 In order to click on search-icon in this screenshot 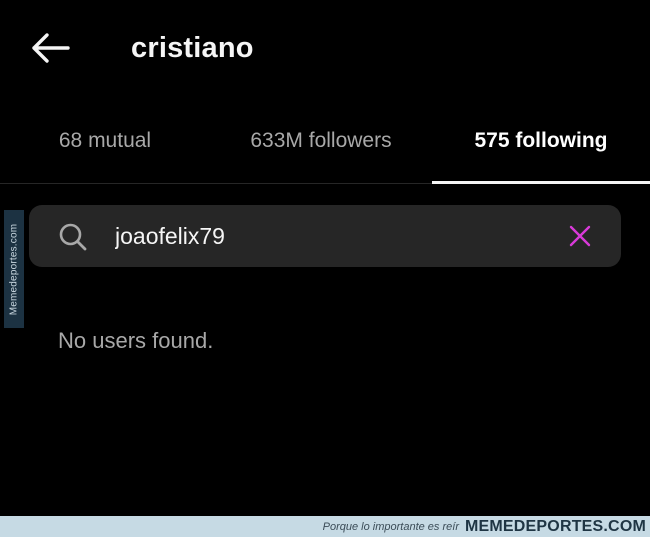, I will do `click(73, 237)`.